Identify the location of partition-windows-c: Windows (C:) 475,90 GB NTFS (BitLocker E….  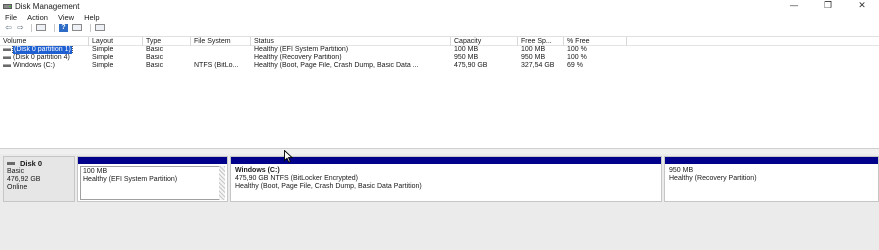
(446, 179).